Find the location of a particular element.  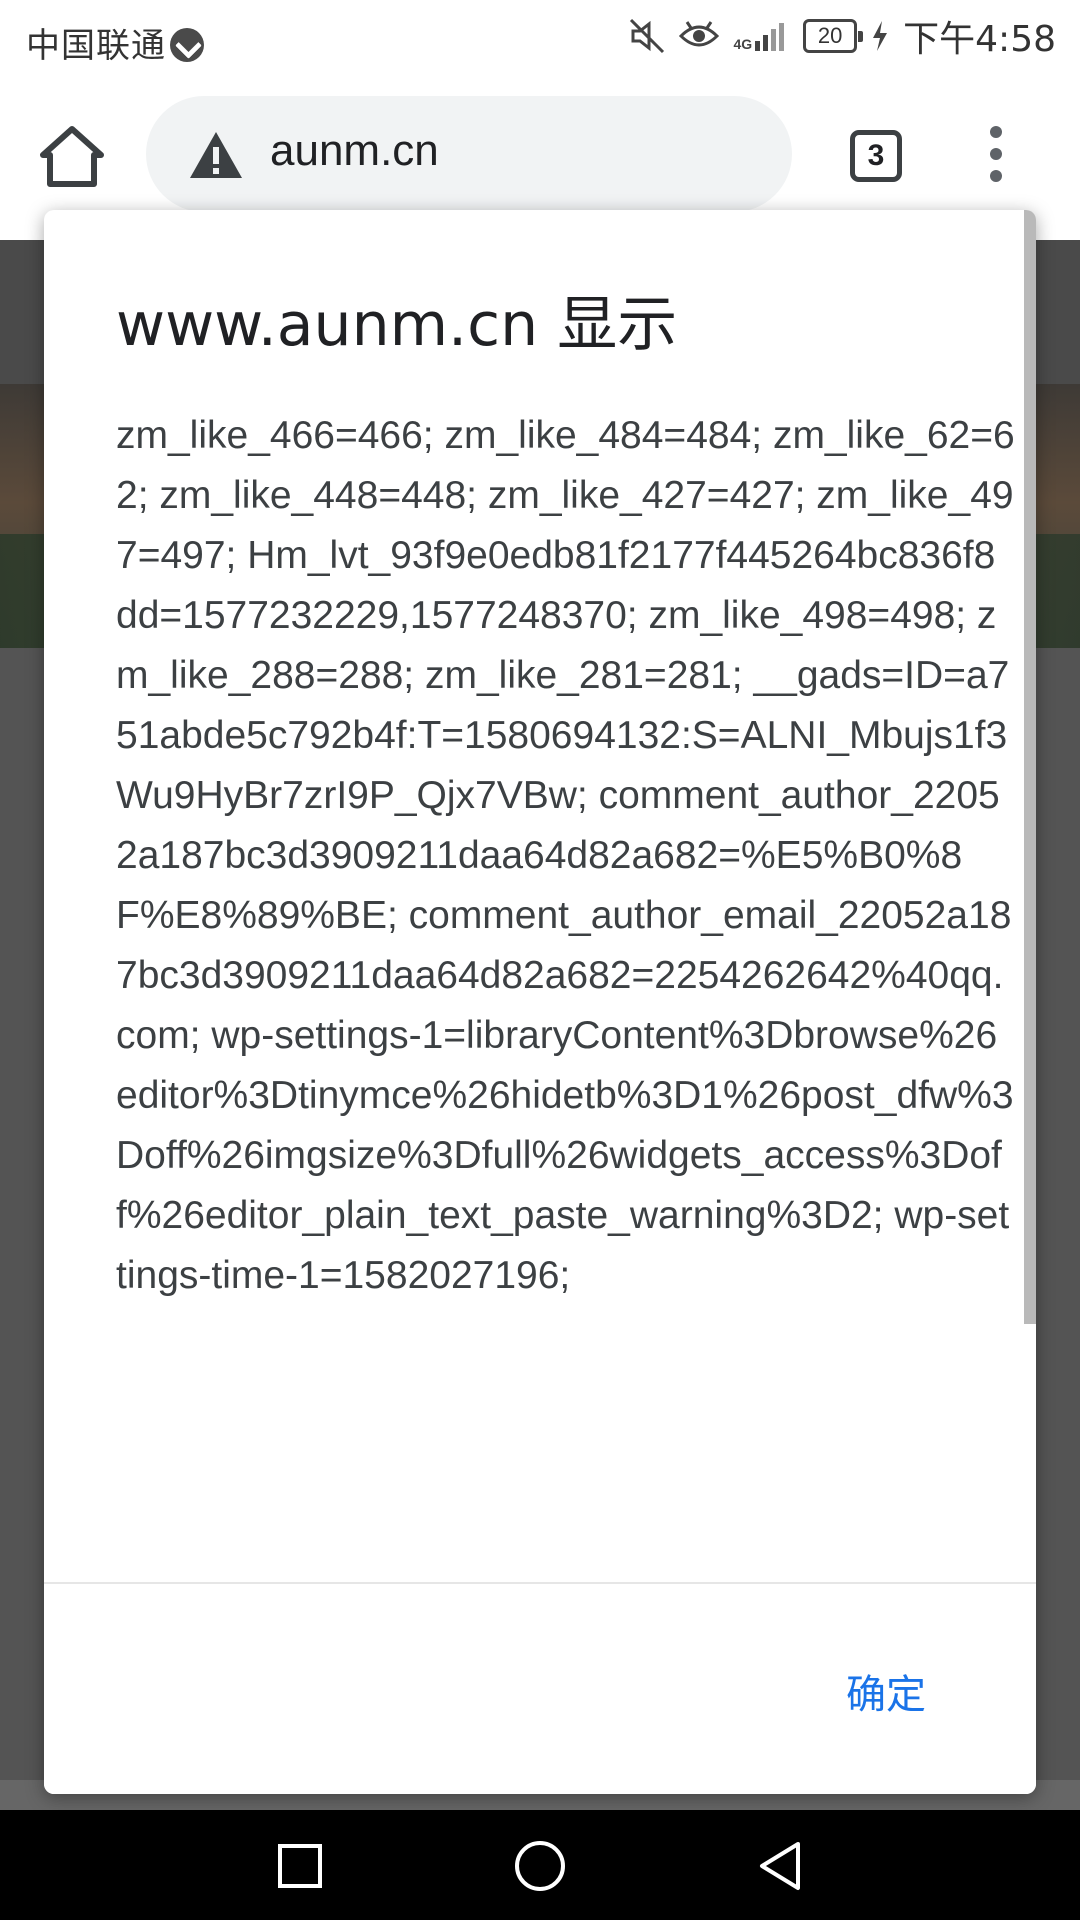

not-secure-warning-icon is located at coordinates (216, 155).